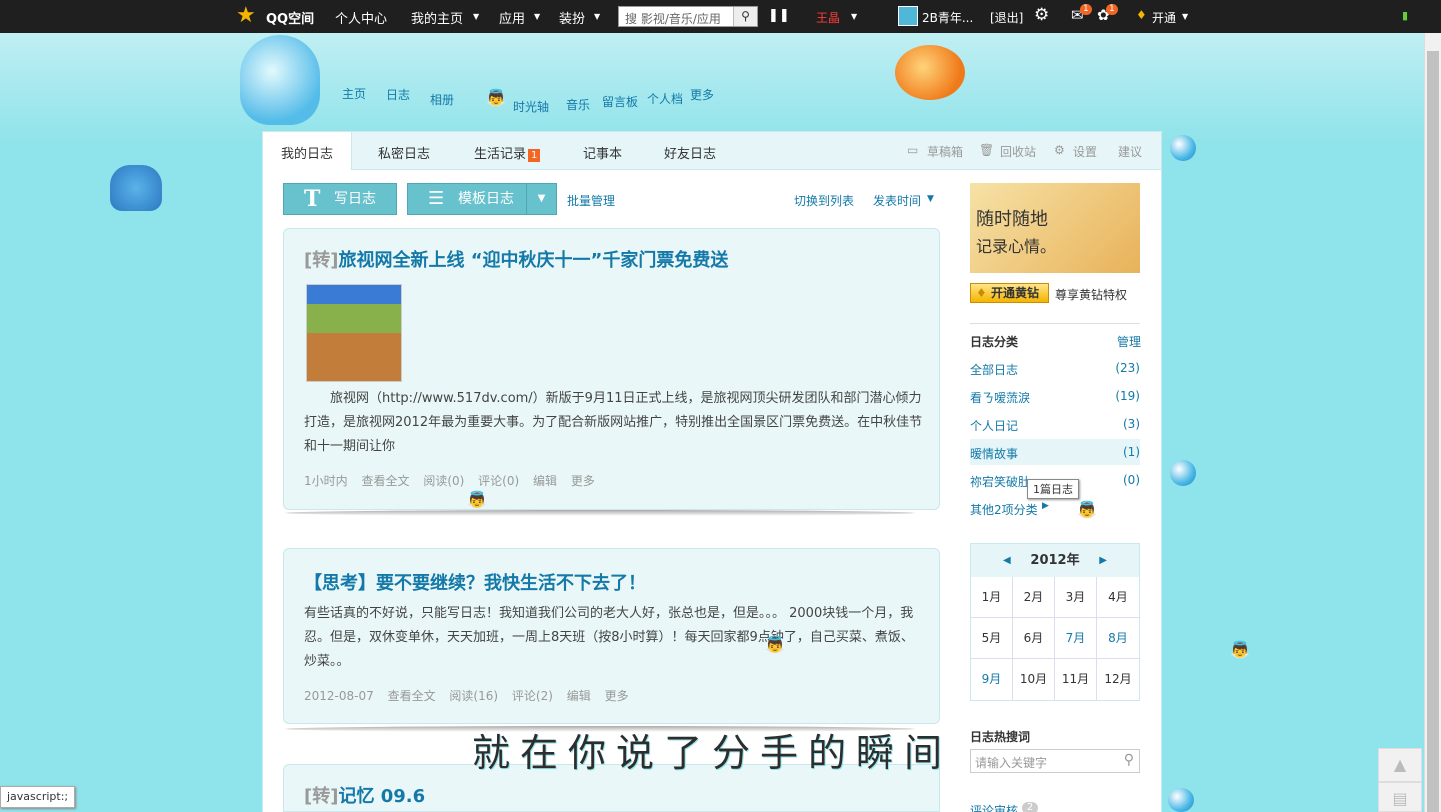 The height and width of the screenshot is (812, 1441). I want to click on feedback-button: ▤, so click(1400, 797).